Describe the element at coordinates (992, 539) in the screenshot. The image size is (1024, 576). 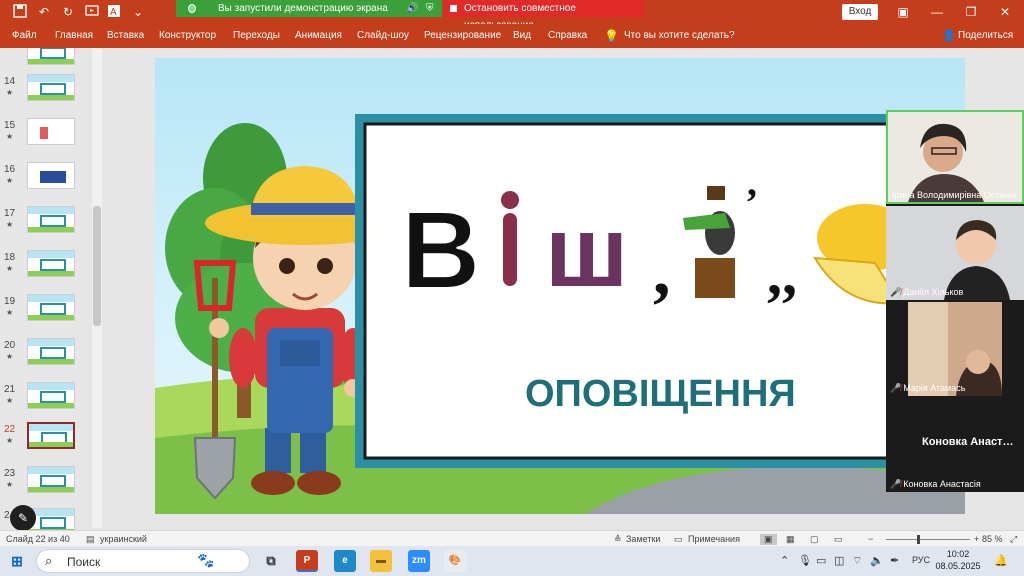
I see `zoom-level: 85 %` at that location.